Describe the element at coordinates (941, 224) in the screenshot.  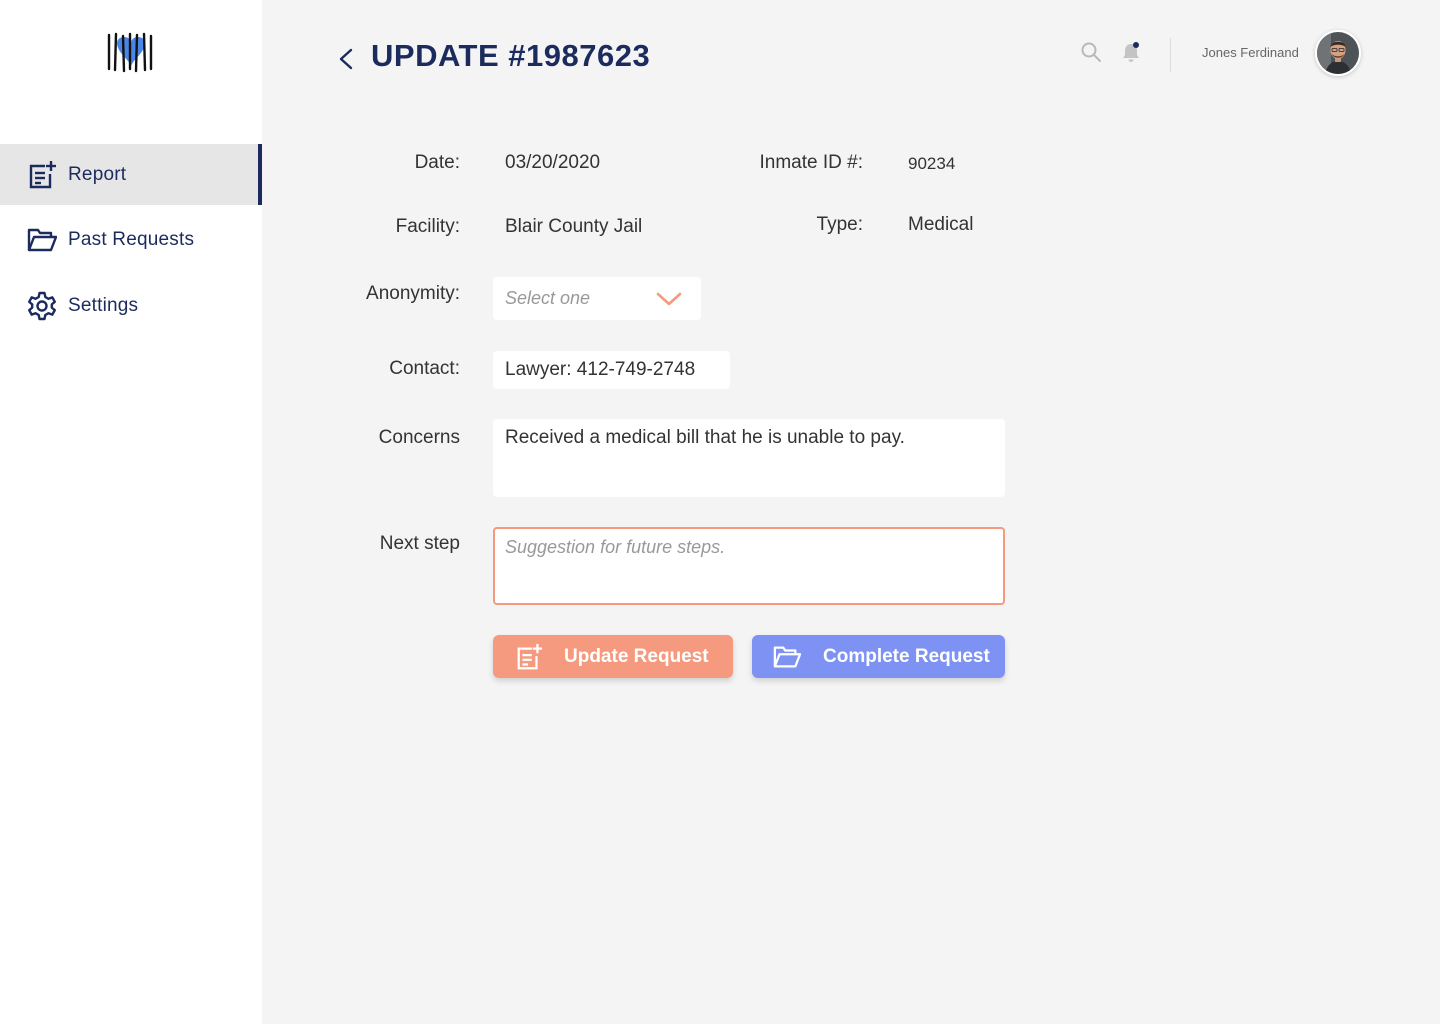
I see `type-value: Medical` at that location.